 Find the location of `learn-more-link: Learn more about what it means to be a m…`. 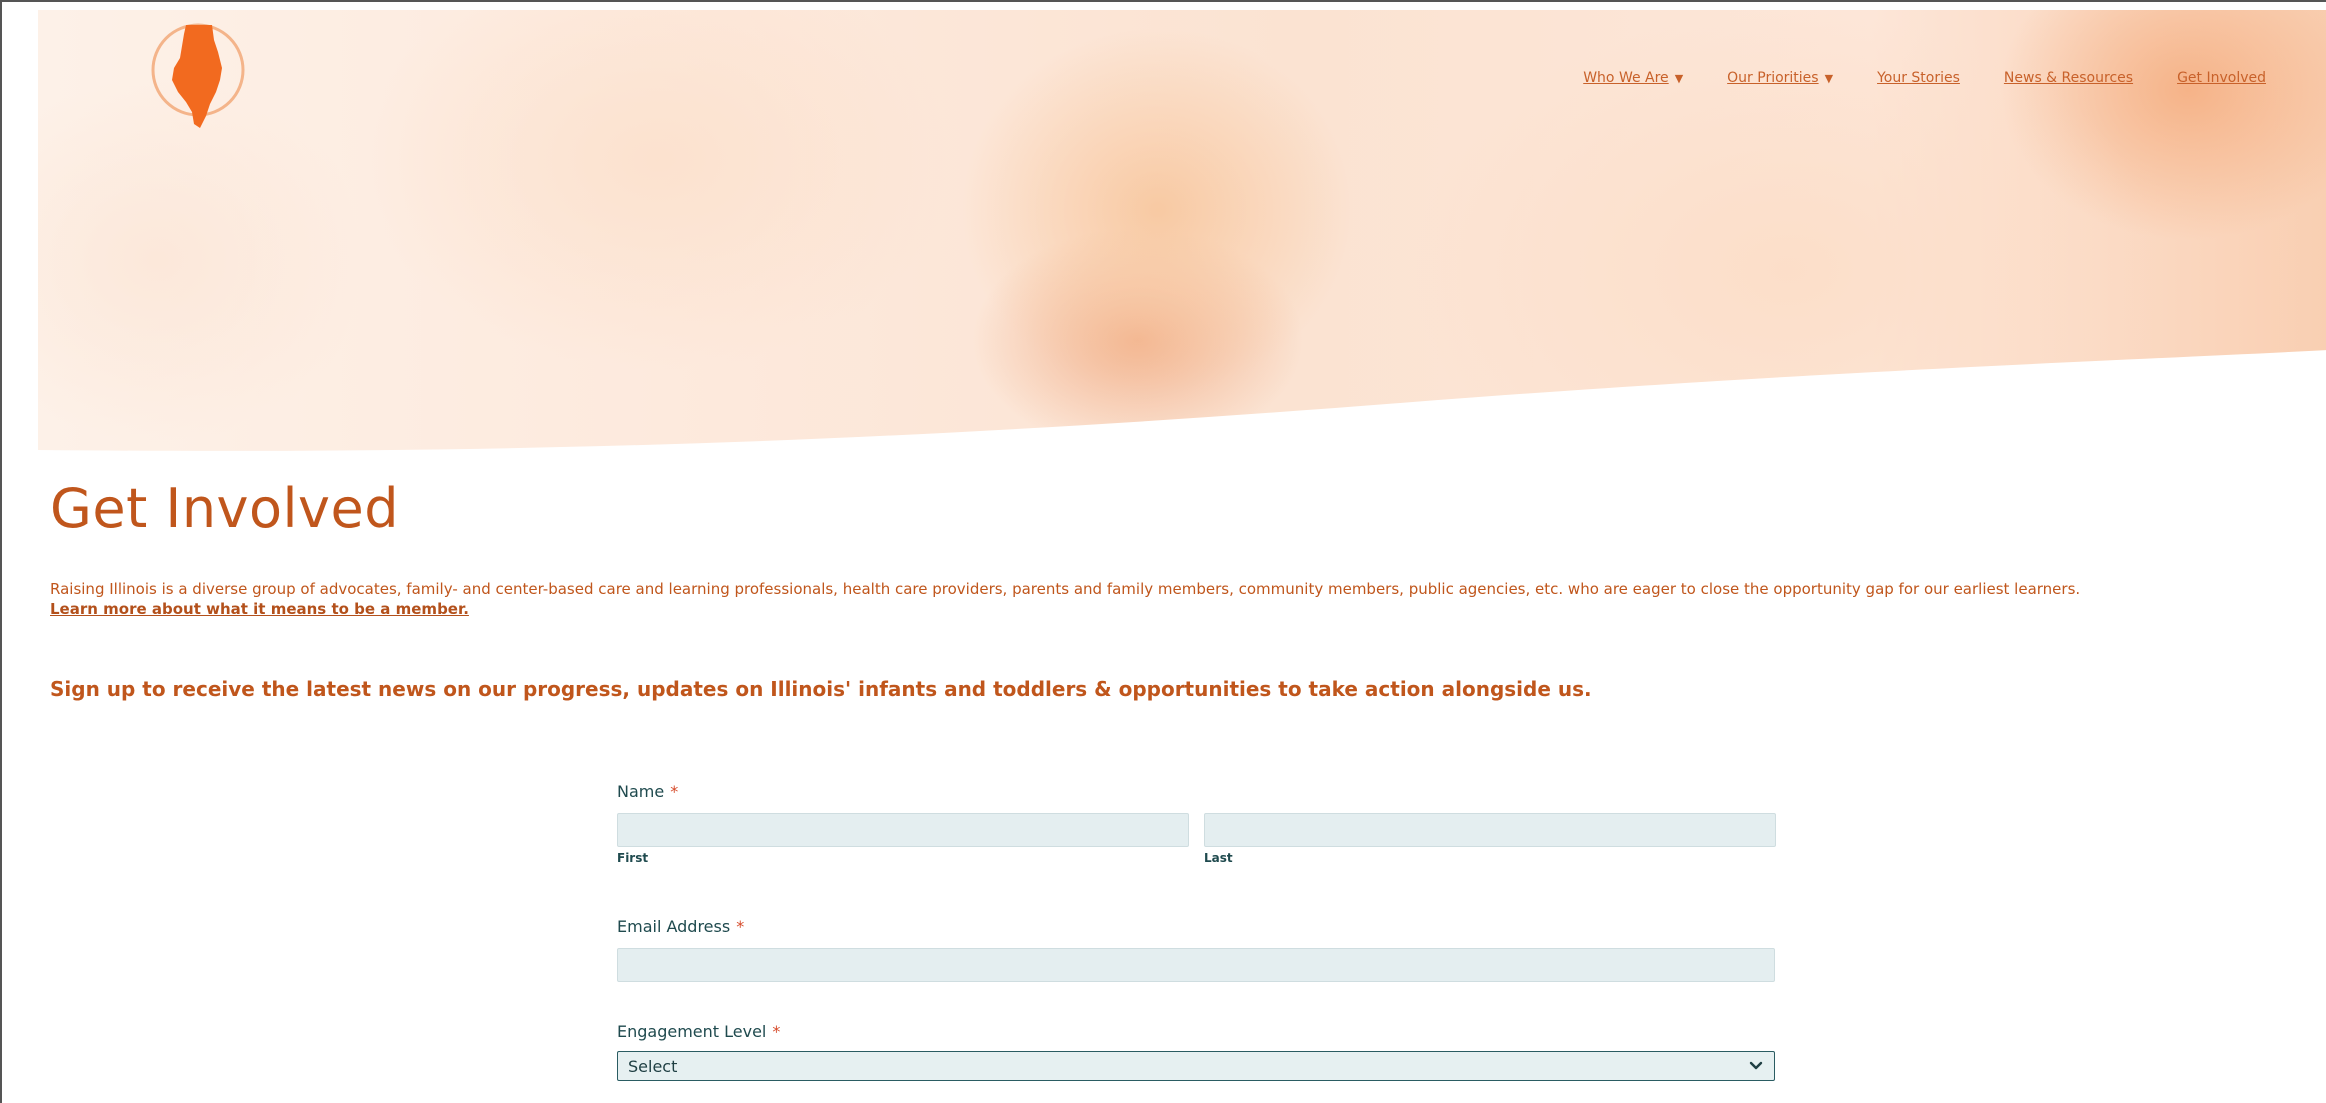

learn-more-link: Learn more about what it means to be a m… is located at coordinates (259, 609).